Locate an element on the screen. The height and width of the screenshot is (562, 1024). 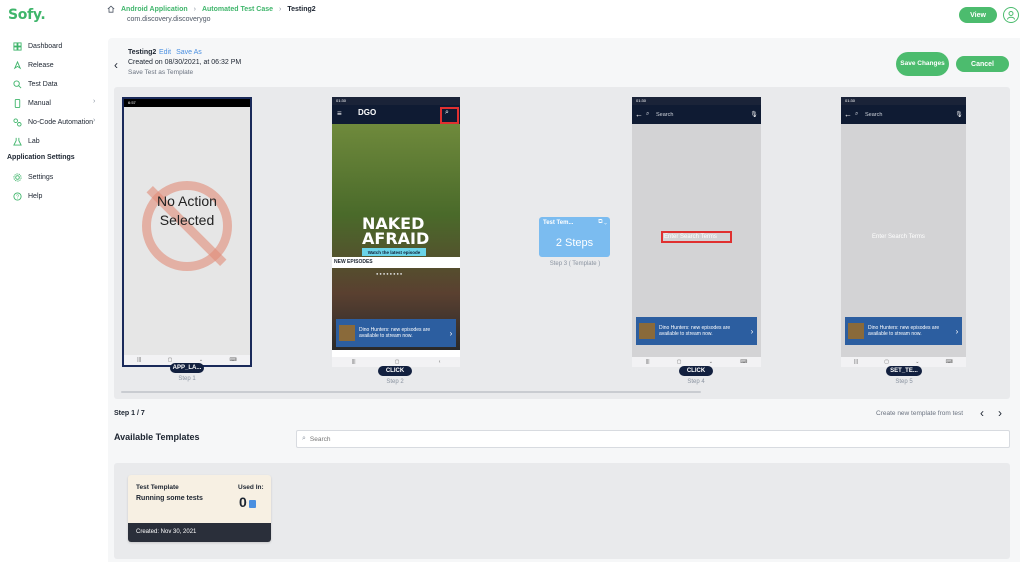
step-count: Step 1 / 7 is located at coordinates (129, 413).